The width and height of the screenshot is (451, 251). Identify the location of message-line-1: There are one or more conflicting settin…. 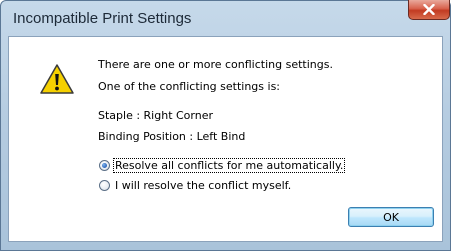
(215, 64).